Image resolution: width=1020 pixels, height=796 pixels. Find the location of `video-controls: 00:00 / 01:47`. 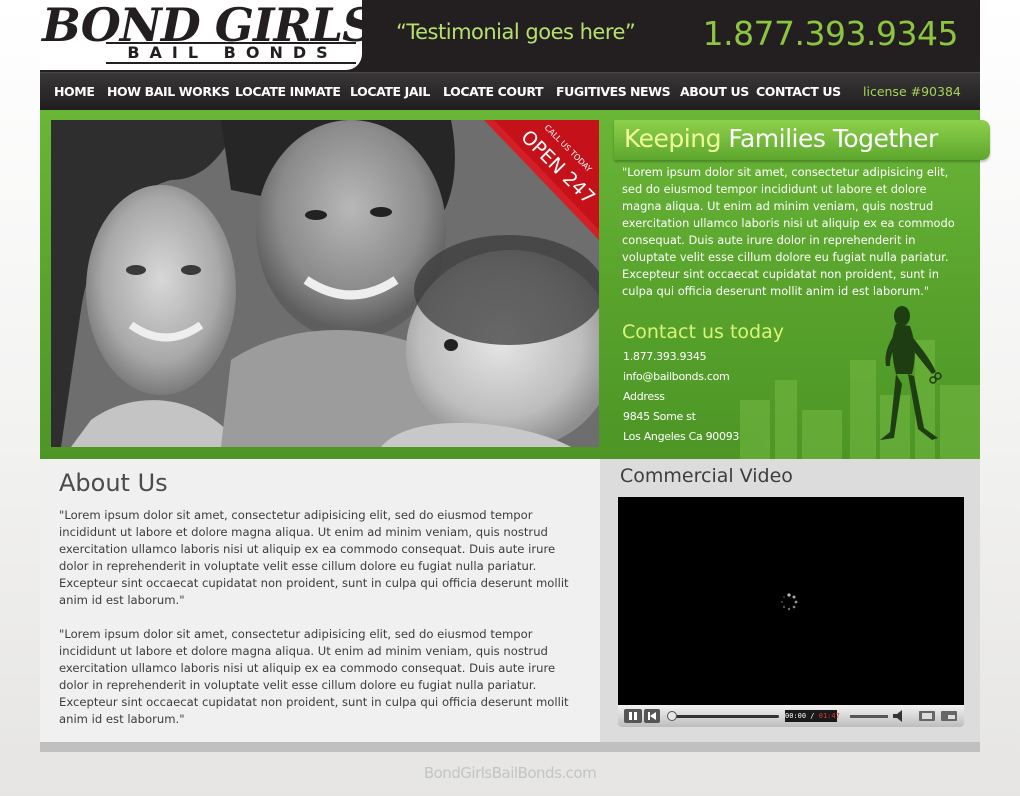

video-controls: 00:00 / 01:47 is located at coordinates (791, 716).